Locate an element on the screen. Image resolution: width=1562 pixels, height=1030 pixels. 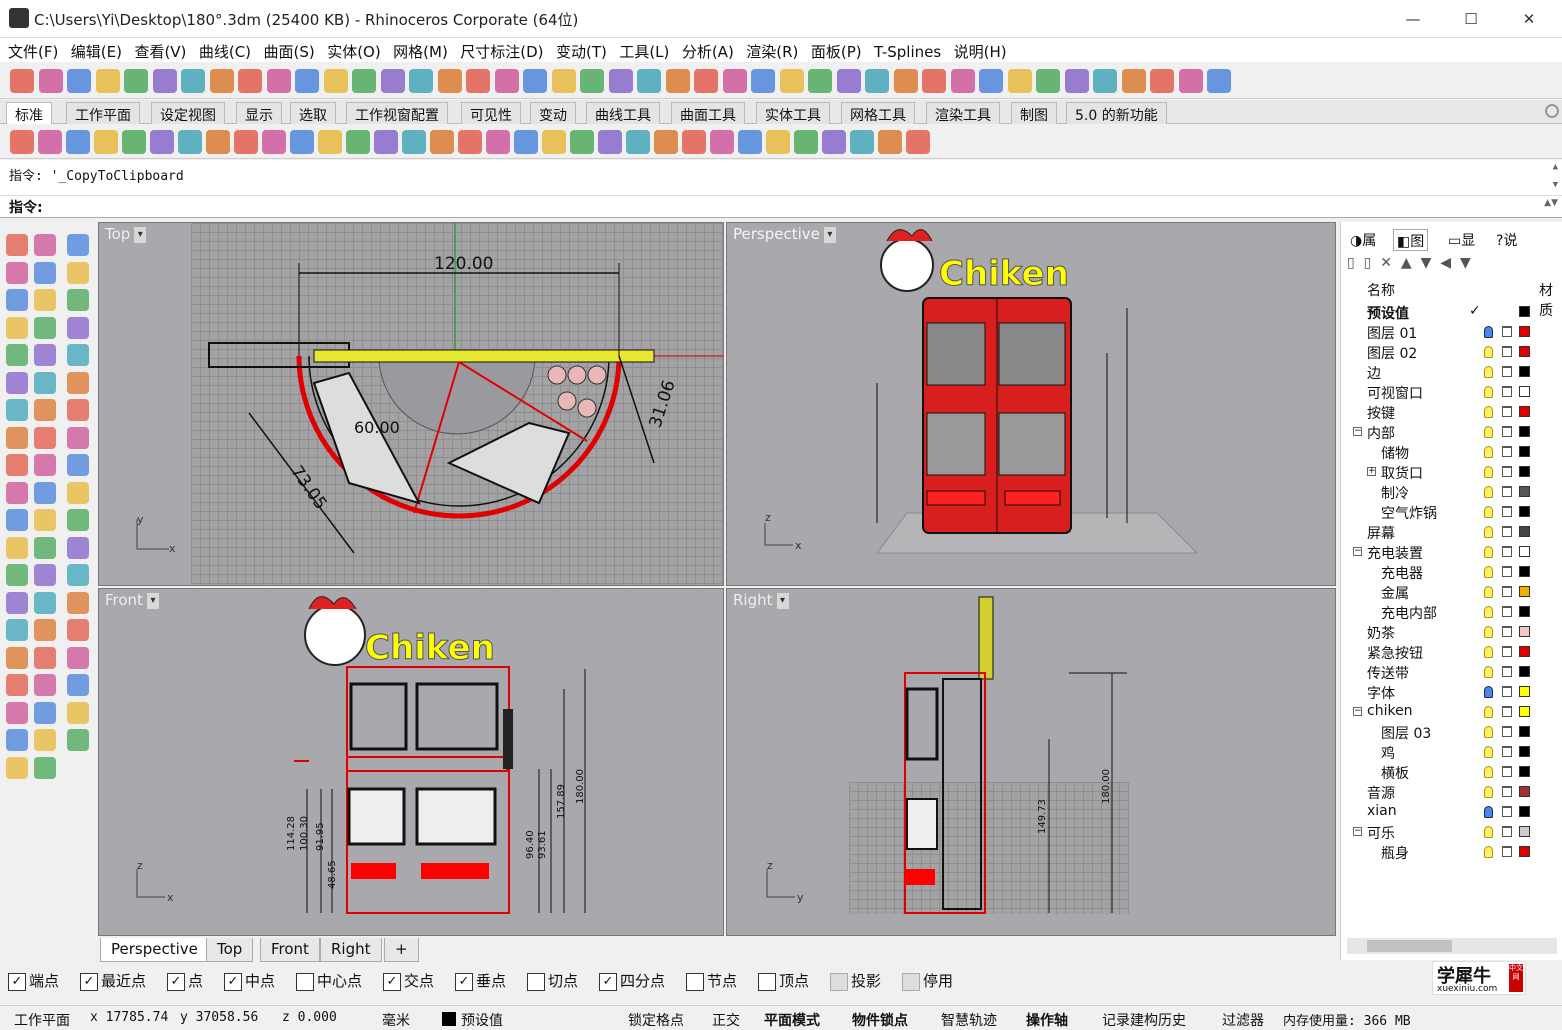
panel-tab-properties: ◑属 is located at coordinates (1363, 240).